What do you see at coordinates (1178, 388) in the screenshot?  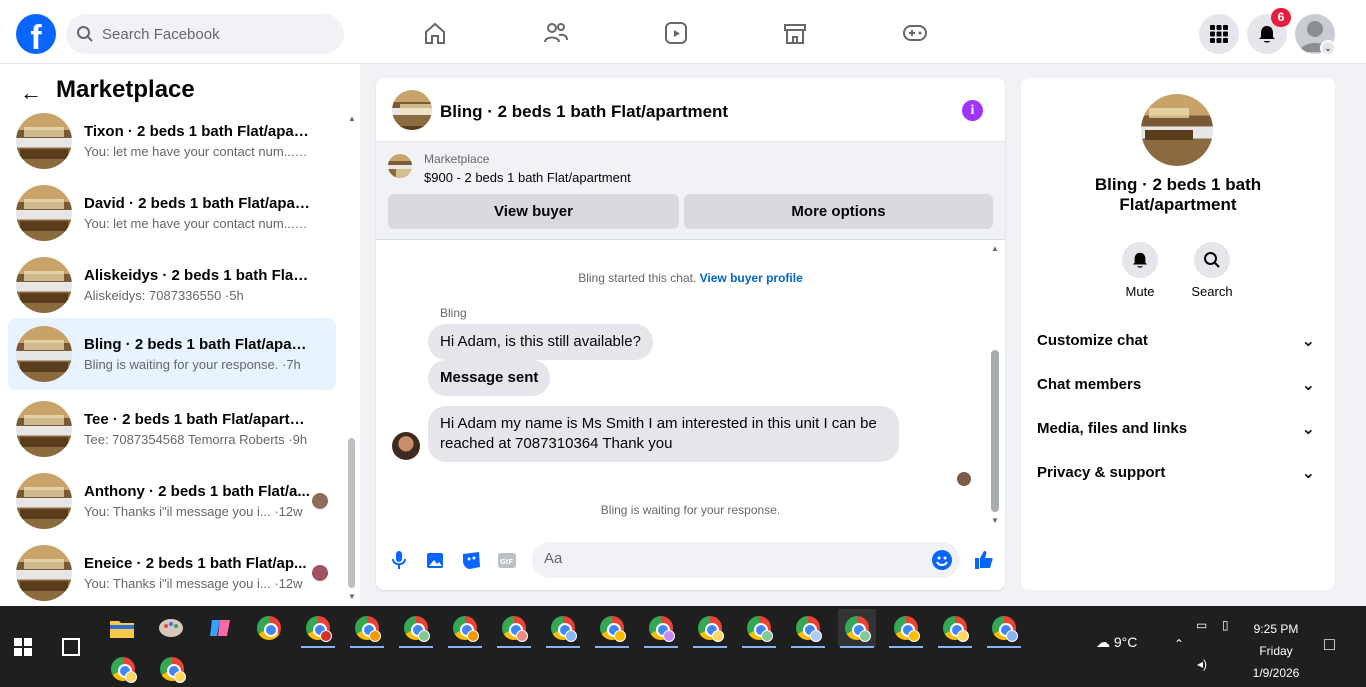 I see `chat-members-section: Chat members ⌄` at bounding box center [1178, 388].